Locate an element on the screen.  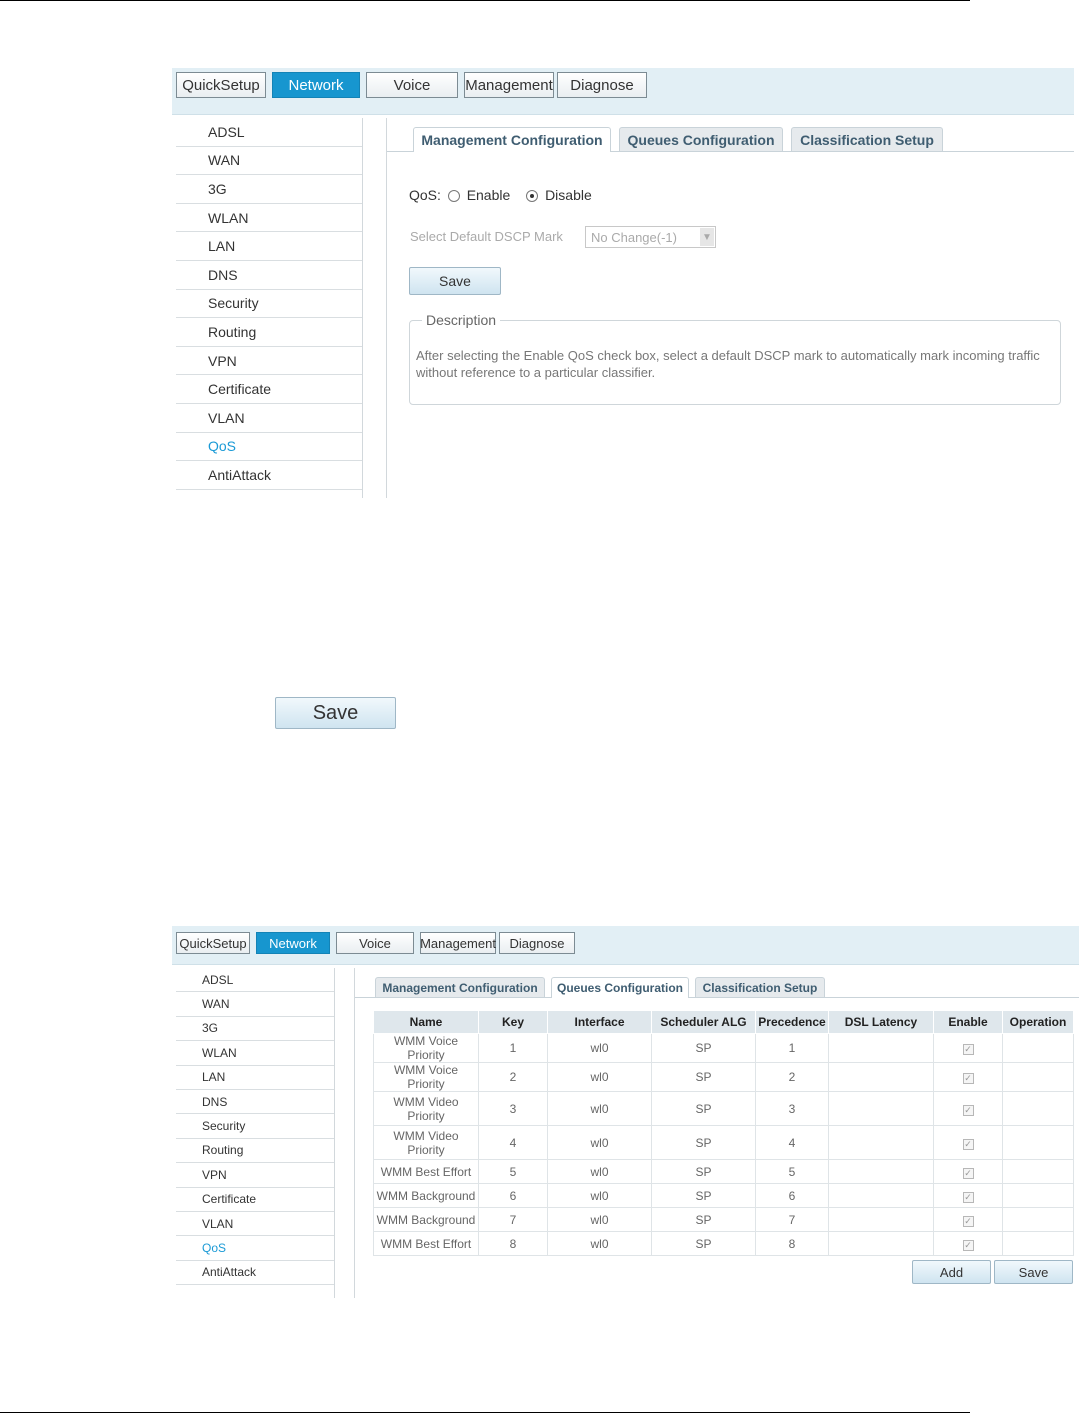
table-row: WMM Video Priority 4 wl0 SP 4 ✓ is located at coordinates (723, 1142).